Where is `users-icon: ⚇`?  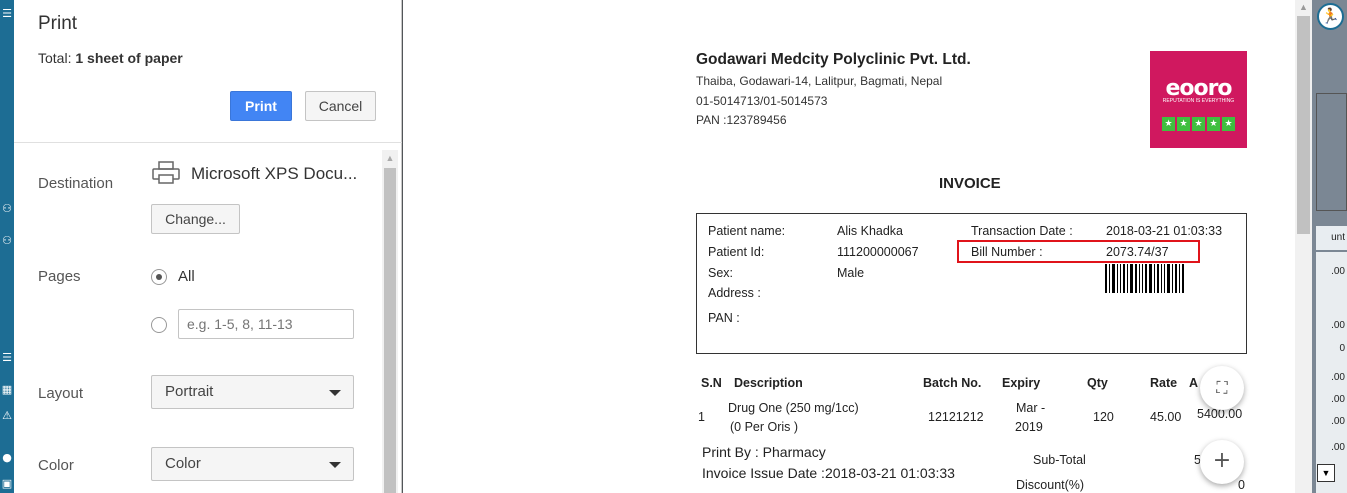 users-icon: ⚇ is located at coordinates (7, 209).